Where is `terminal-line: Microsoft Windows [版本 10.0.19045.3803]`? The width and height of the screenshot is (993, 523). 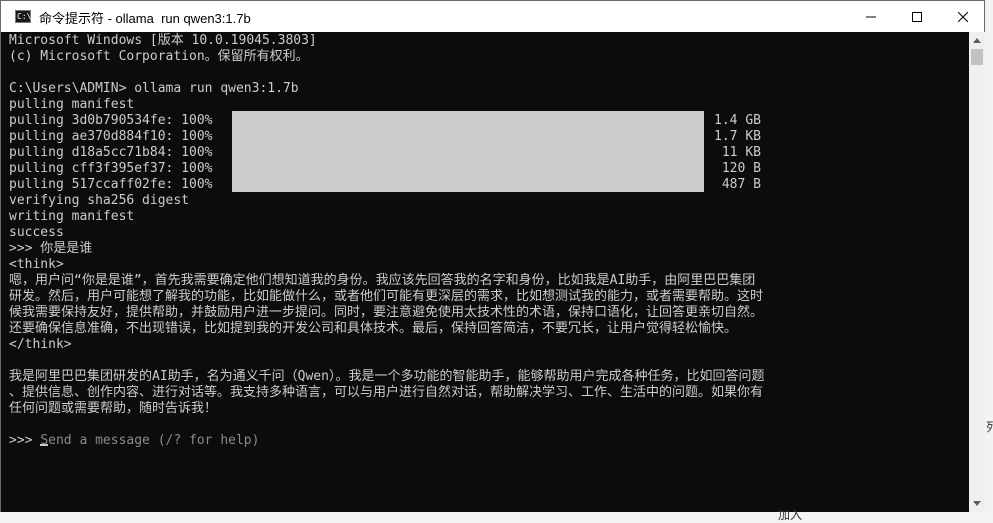
terminal-line: Microsoft Windows [版本 10.0.19045.3803] is located at coordinates (163, 40).